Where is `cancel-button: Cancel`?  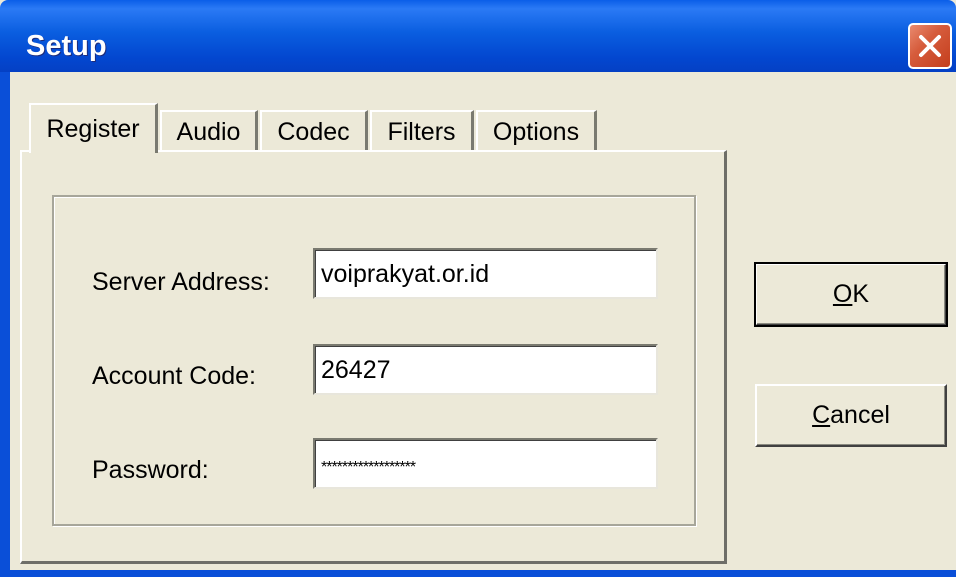
cancel-button: Cancel is located at coordinates (851, 415).